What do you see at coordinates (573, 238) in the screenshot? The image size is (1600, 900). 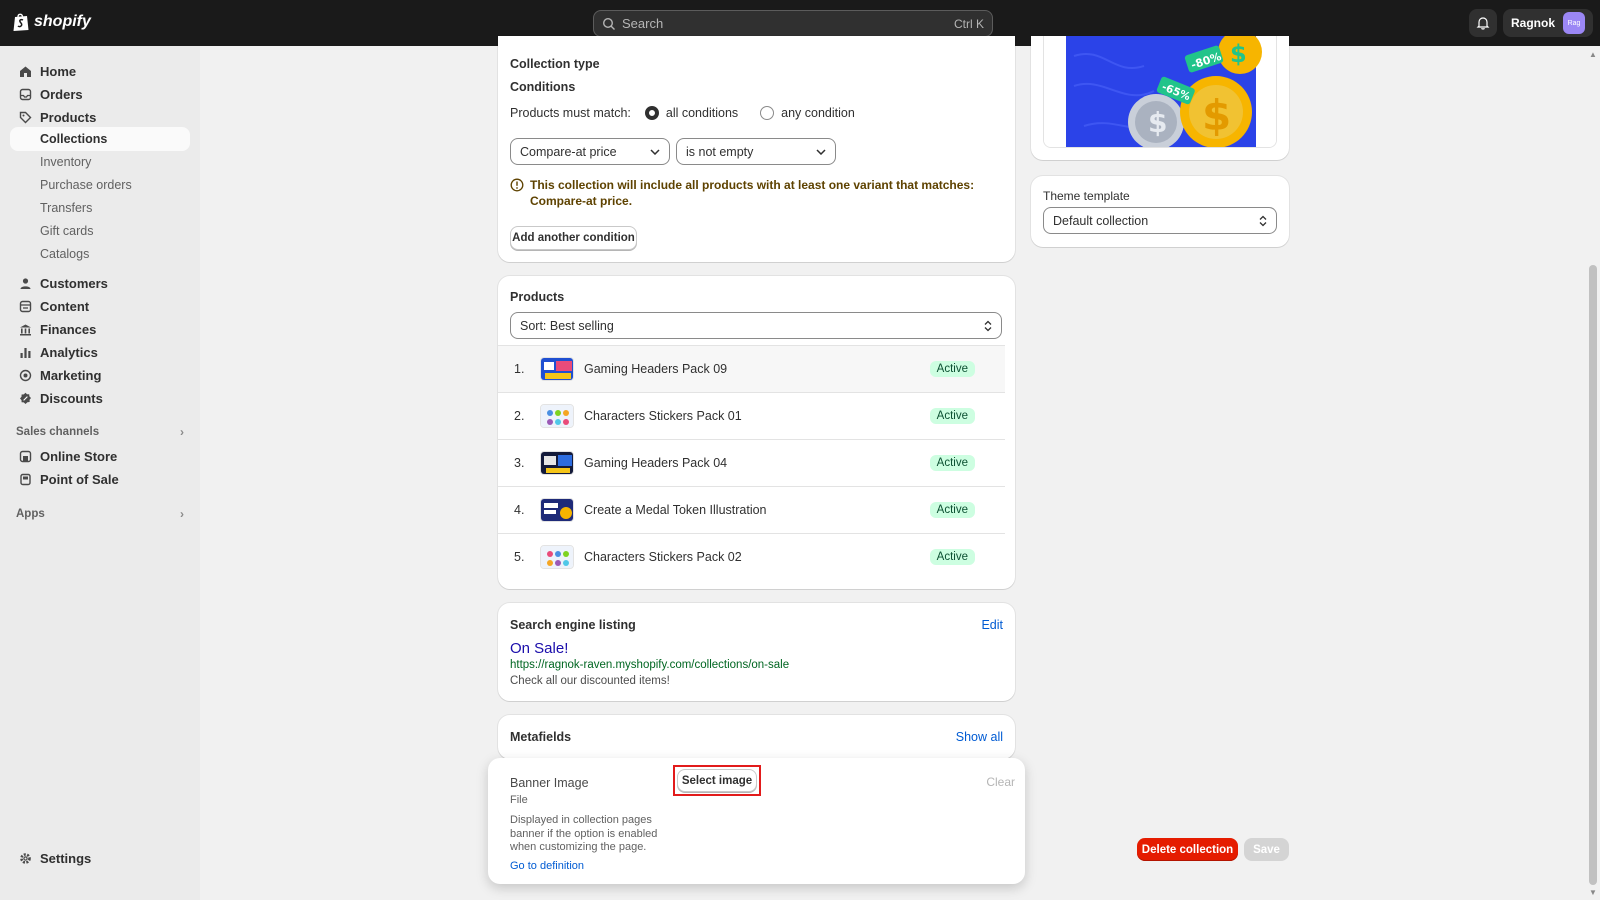 I see `add-condition-button: Add another condition` at bounding box center [573, 238].